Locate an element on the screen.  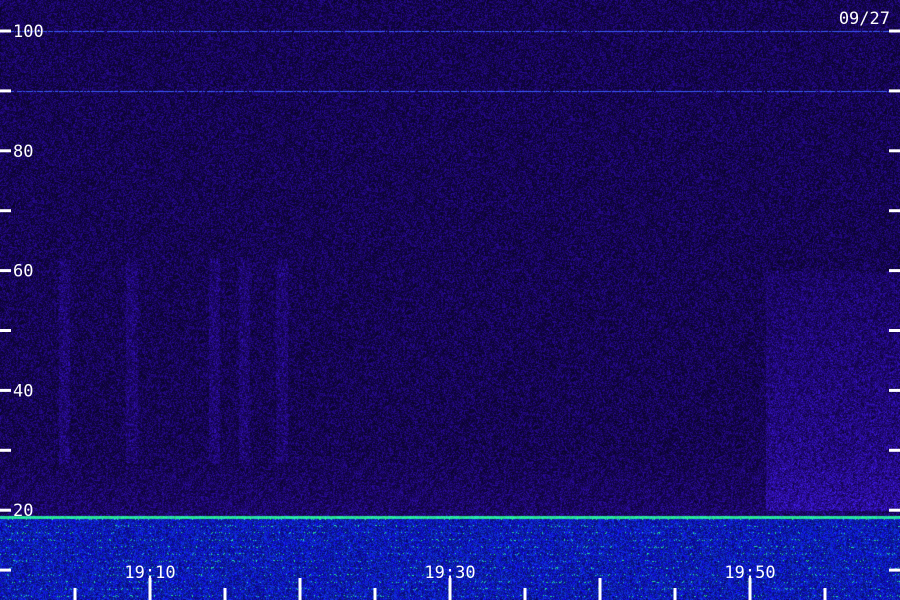
x-tick-label: 19:10 is located at coordinates (149, 573).